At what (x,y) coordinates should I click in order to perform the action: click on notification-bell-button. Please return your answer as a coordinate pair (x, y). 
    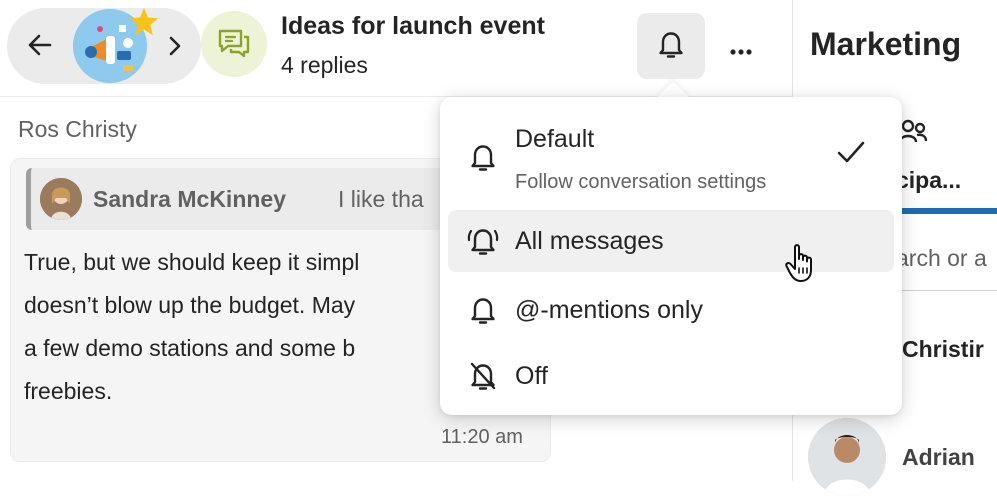
    Looking at the image, I should click on (671, 46).